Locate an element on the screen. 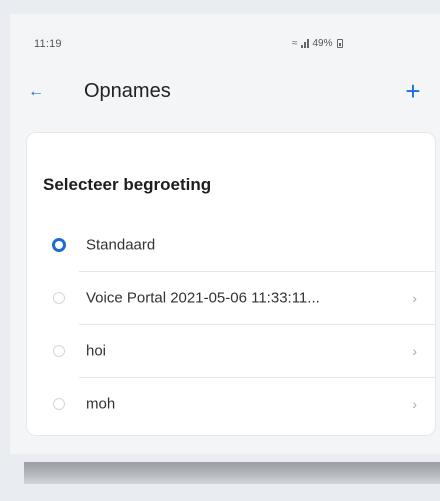 The height and width of the screenshot is (501, 440). app-bar: ← Opnames + is located at coordinates (225, 94).